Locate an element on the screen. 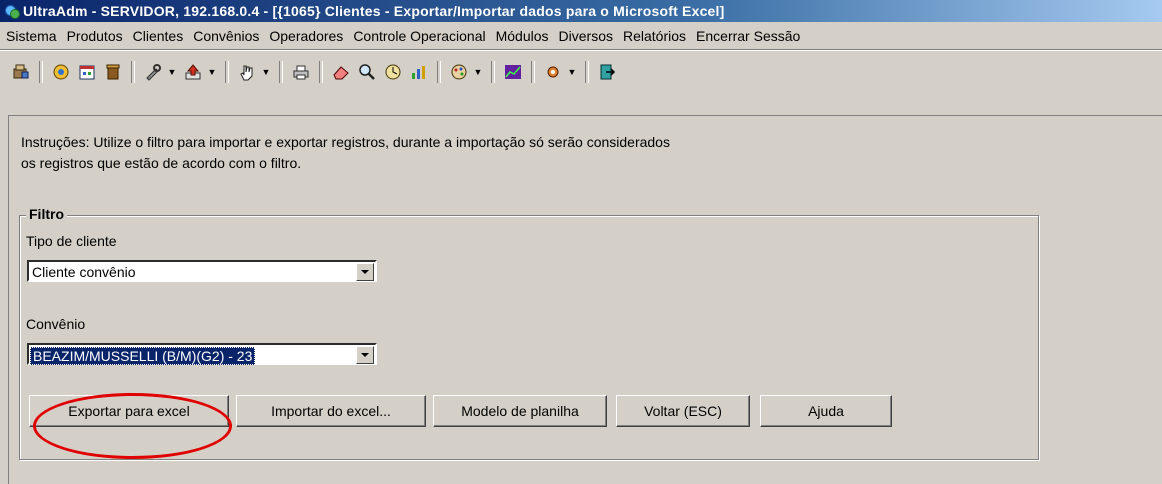  graph-icon is located at coordinates (513, 72).